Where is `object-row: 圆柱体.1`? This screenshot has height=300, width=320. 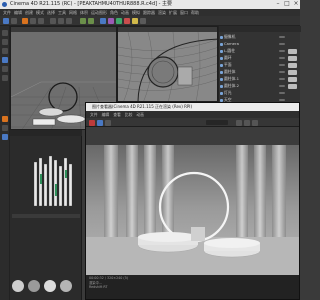 object-row: 圆柱体.1 is located at coordinates (259, 79).